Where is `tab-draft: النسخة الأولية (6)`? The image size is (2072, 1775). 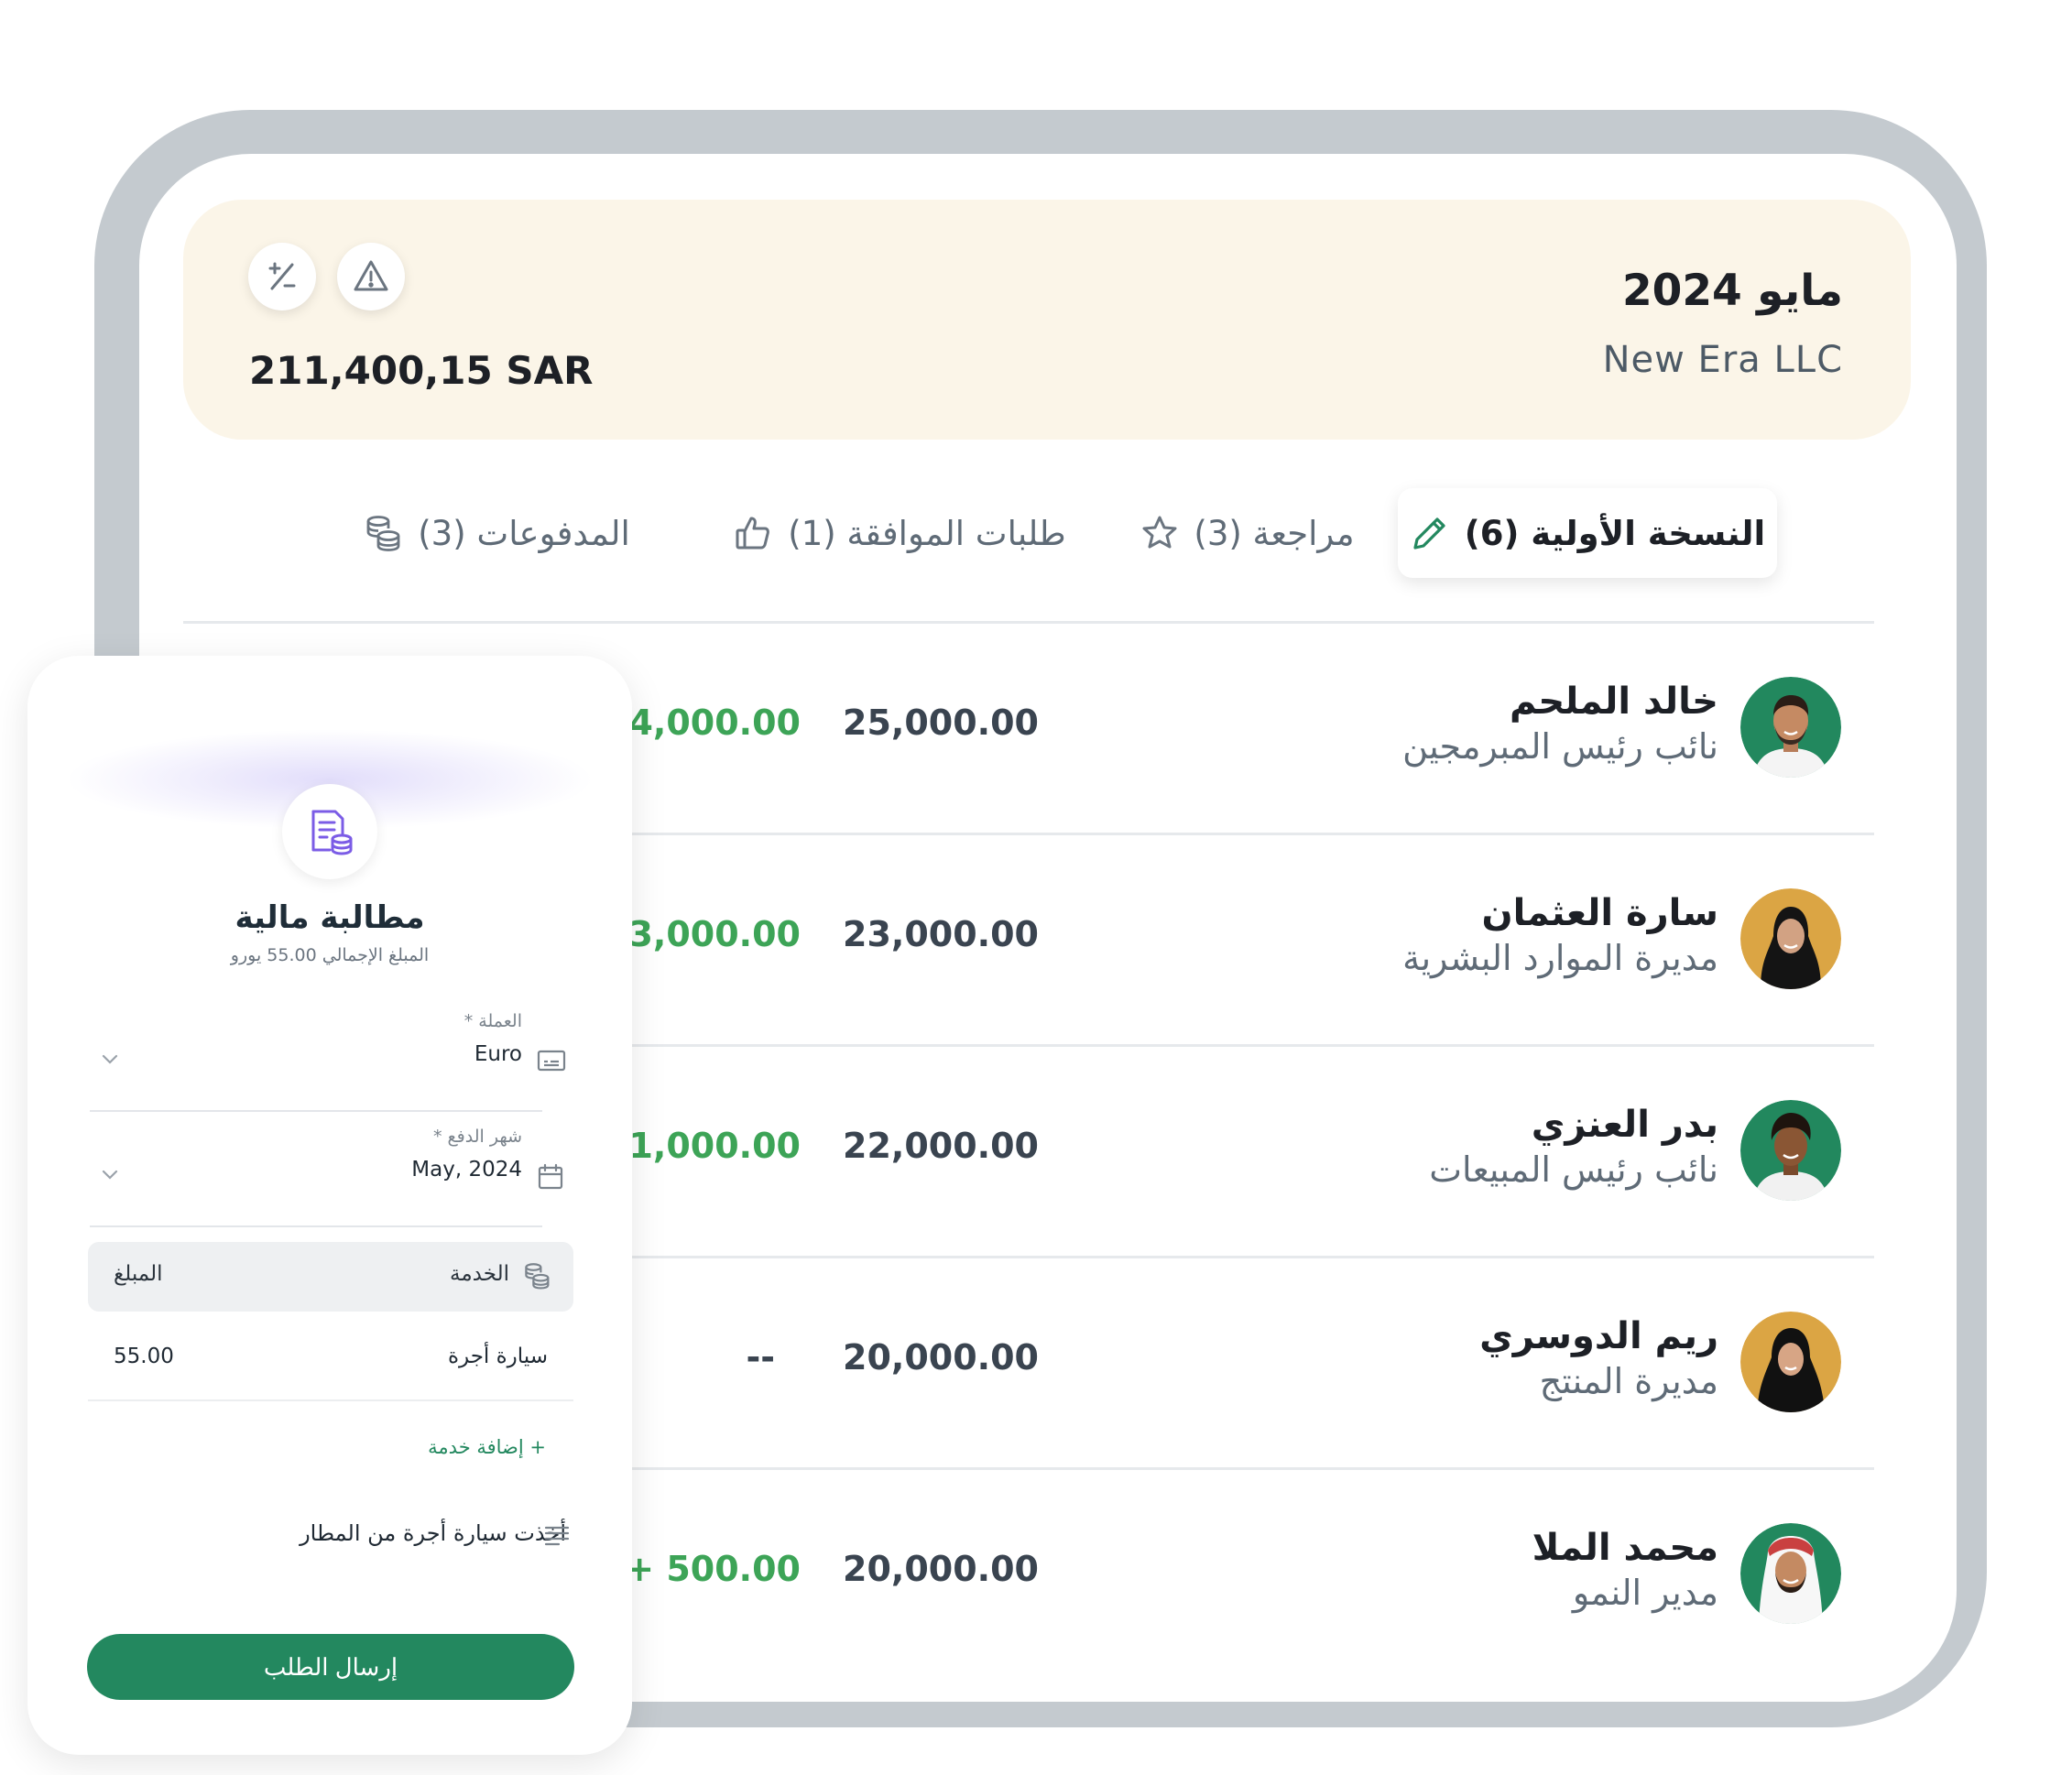
tab-draft: النسخة الأولية (6) is located at coordinates (1588, 533).